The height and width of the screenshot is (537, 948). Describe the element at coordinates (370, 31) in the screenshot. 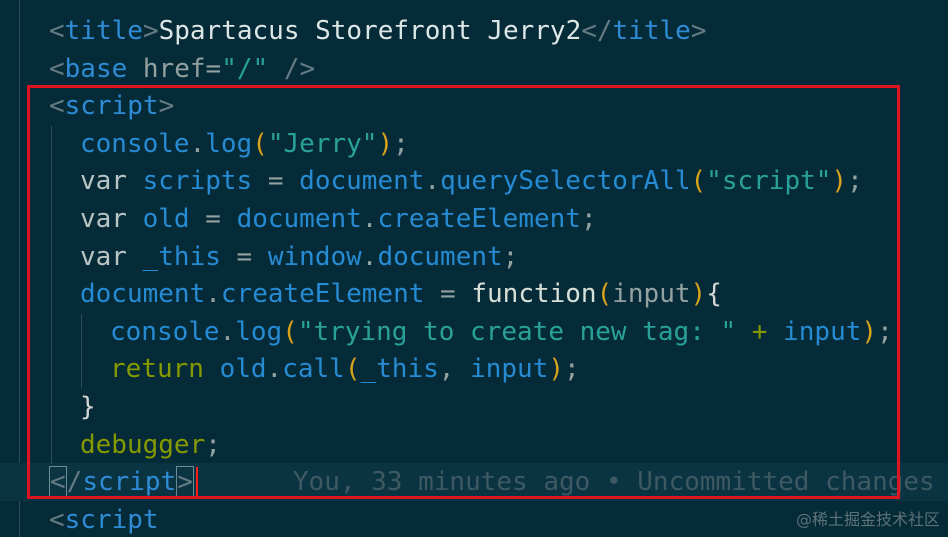

I see `title-text: Spartacus Storefront Jerry2` at that location.